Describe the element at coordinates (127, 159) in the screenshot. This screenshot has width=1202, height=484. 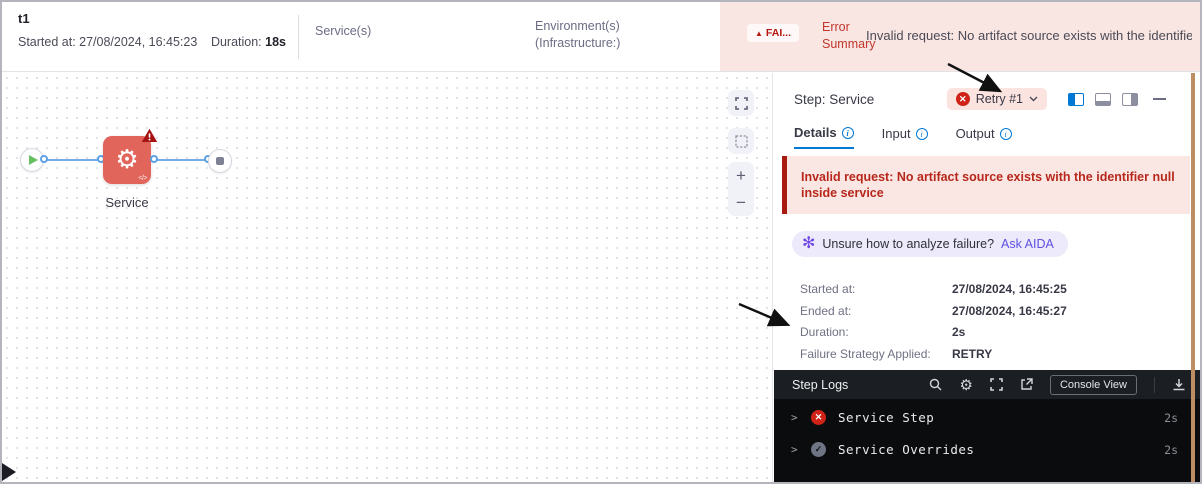
I see `gear-icon: ⚙` at that location.